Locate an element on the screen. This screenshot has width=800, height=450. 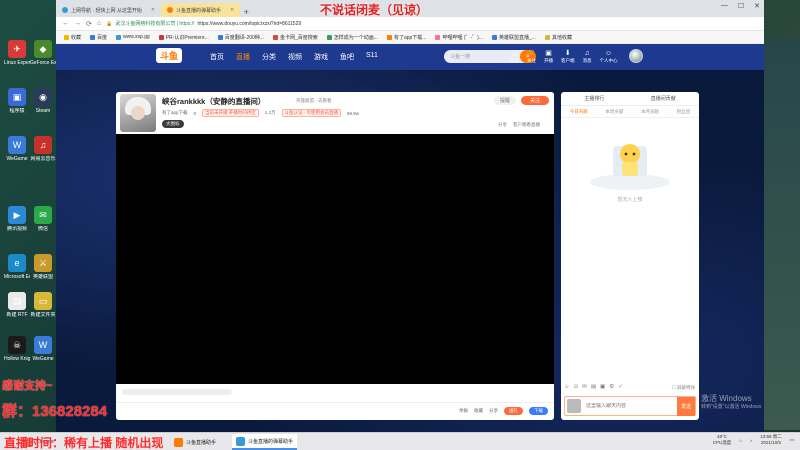
url-company: 武汉斗鱼网络科技有限公司 | https:// is located at coordinates (155, 24).